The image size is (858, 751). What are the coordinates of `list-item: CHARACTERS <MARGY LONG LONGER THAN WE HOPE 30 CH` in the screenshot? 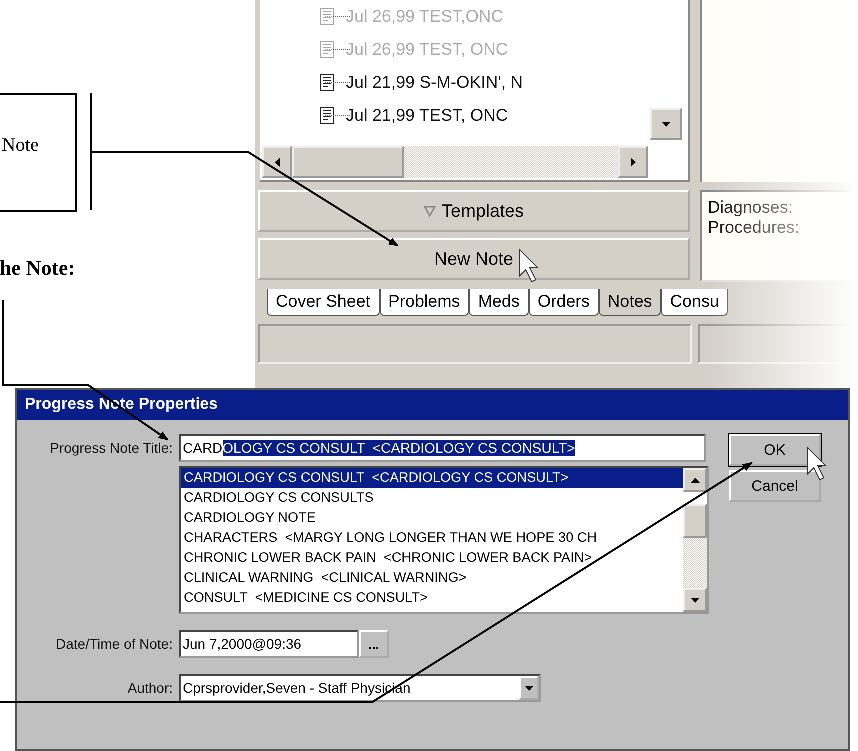 It's located at (432, 538).